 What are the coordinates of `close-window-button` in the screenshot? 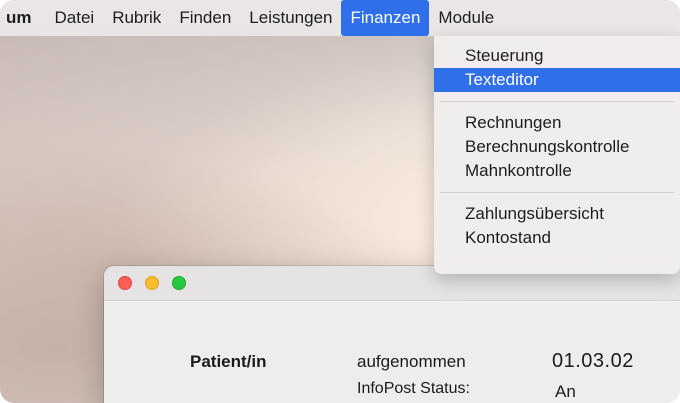 It's located at (125, 283).